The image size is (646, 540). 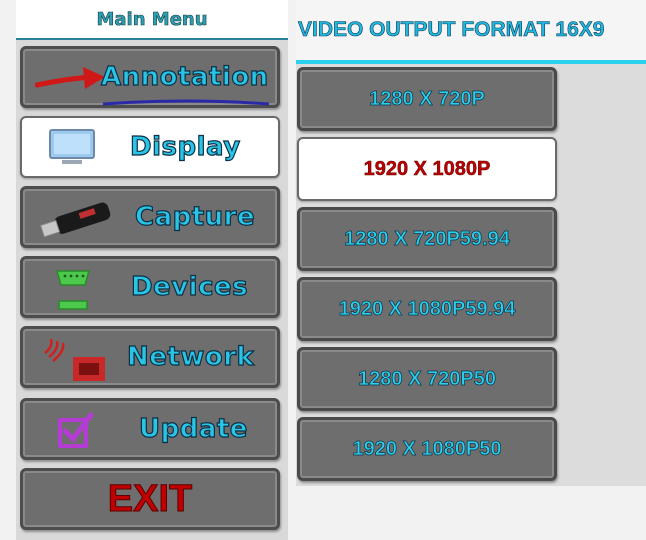 I want to click on menu-item-devices: Devices, so click(x=150, y=287).